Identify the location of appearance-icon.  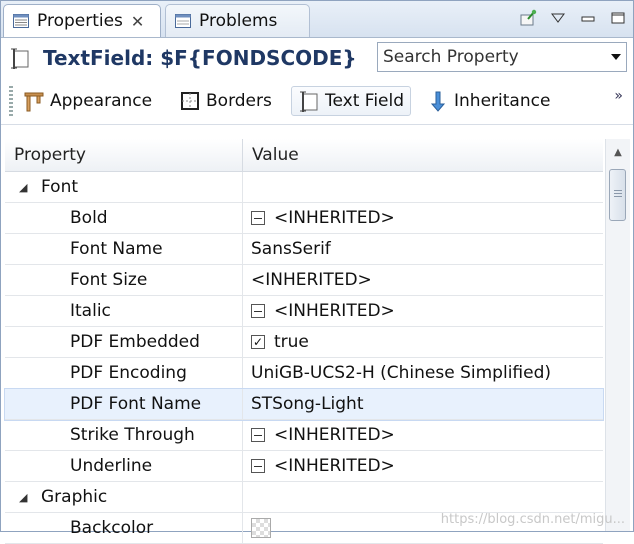
(34, 101).